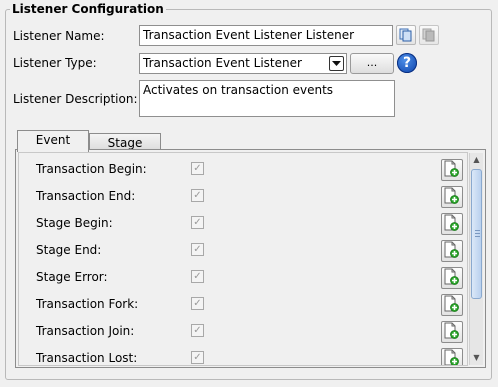  Describe the element at coordinates (476, 358) in the screenshot. I see `scroll-down-icon: ▼` at that location.